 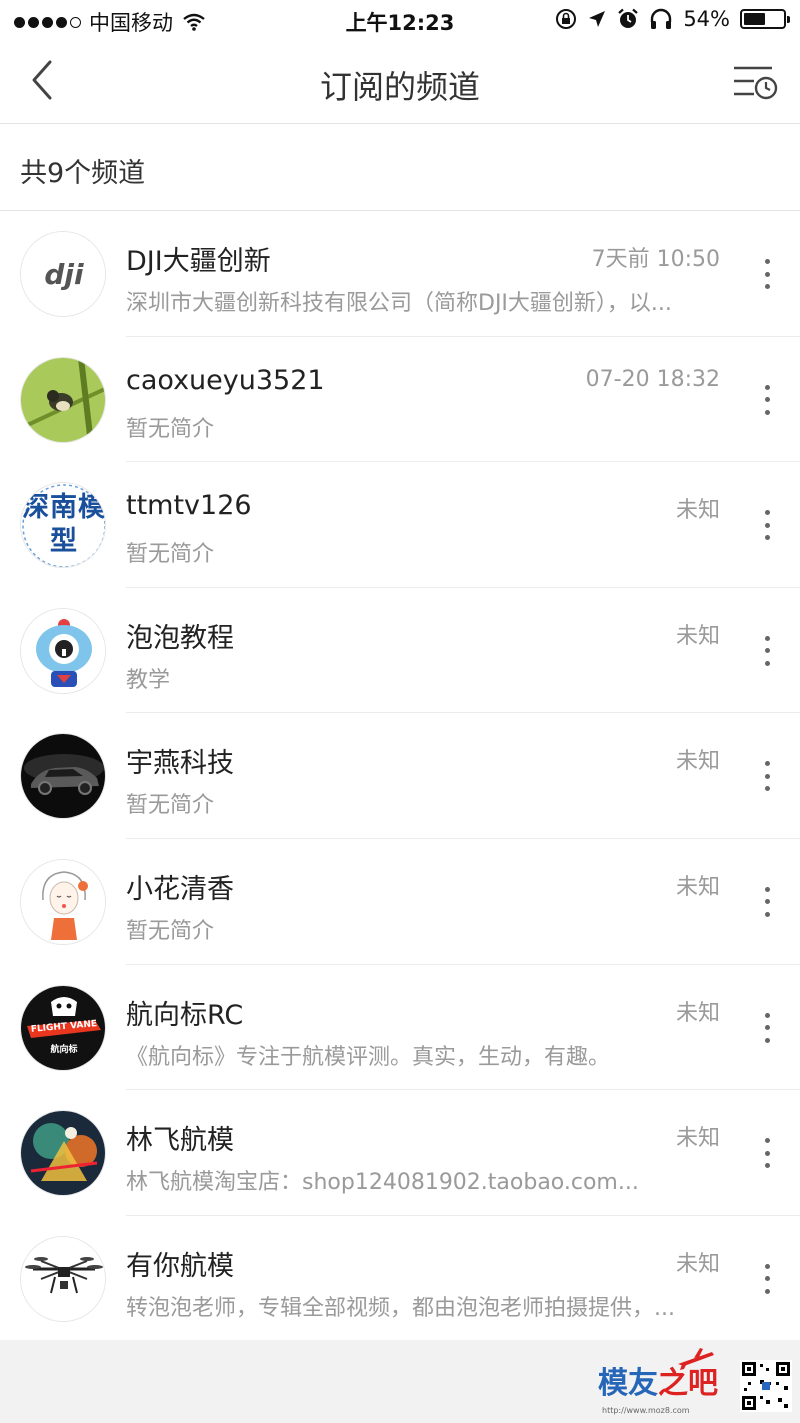 I want to click on channel-item: 宇燕科技 未知 暂无简介, so click(x=400, y=776).